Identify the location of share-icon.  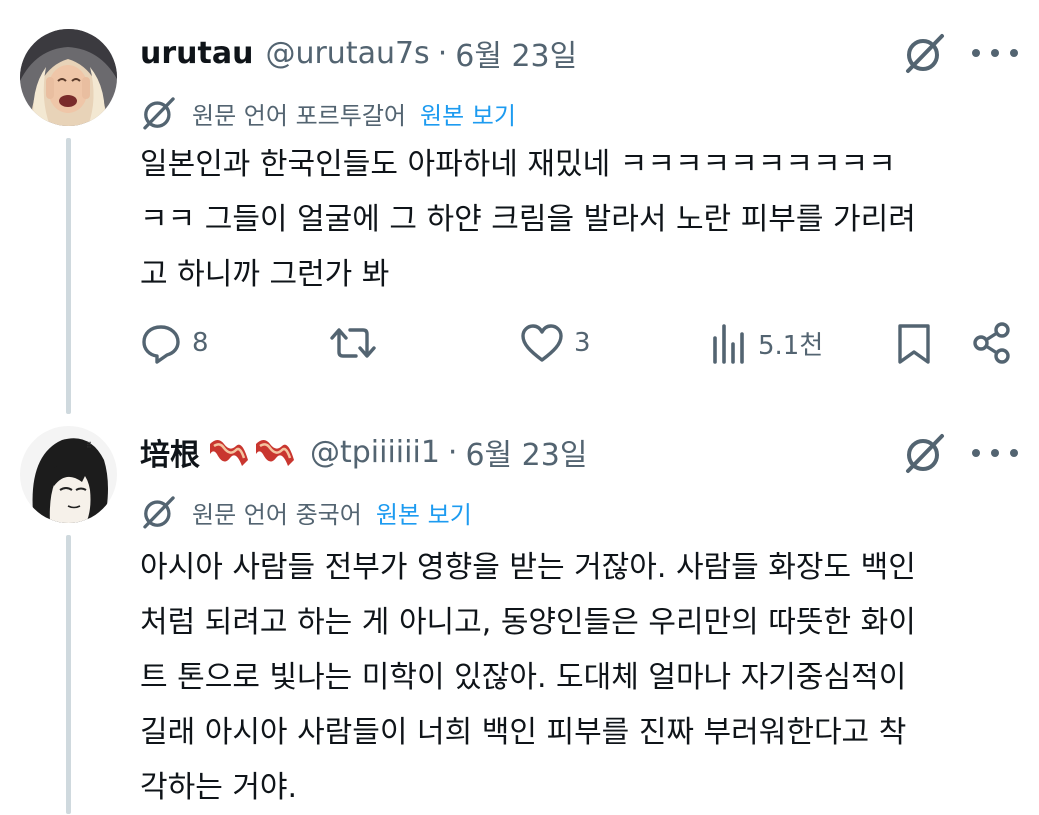
(991, 343).